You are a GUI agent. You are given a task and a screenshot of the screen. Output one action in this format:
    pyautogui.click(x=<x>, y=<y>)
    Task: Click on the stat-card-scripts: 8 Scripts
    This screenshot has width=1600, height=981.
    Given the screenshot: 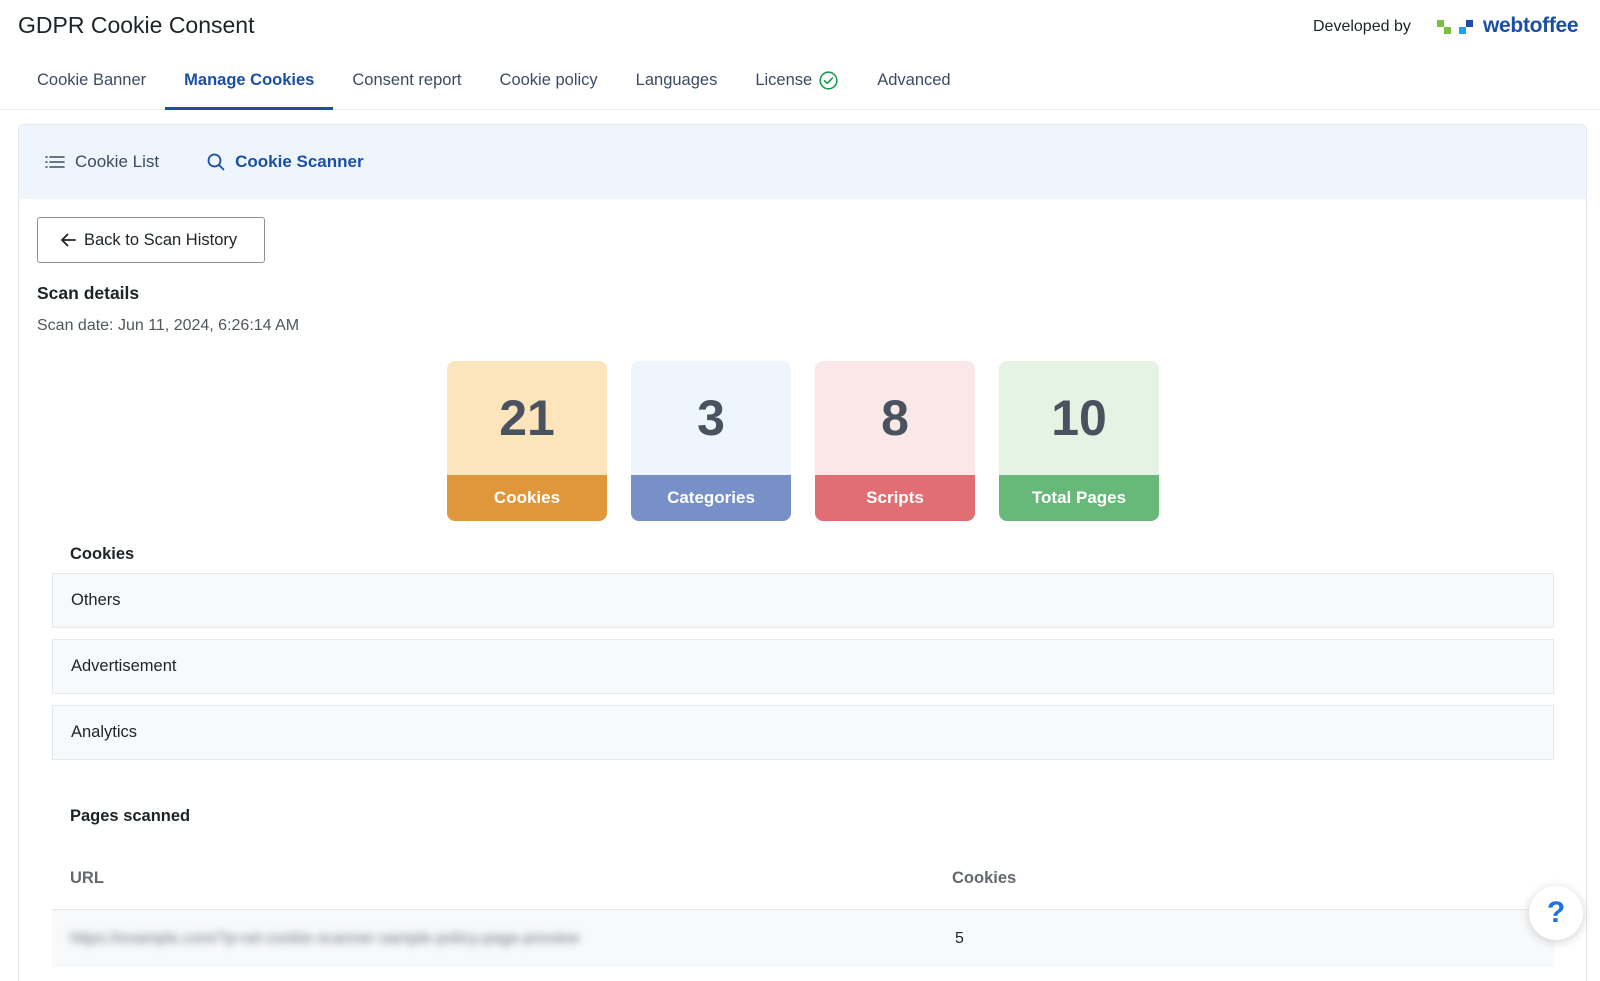 What is the action you would take?
    pyautogui.click(x=895, y=441)
    